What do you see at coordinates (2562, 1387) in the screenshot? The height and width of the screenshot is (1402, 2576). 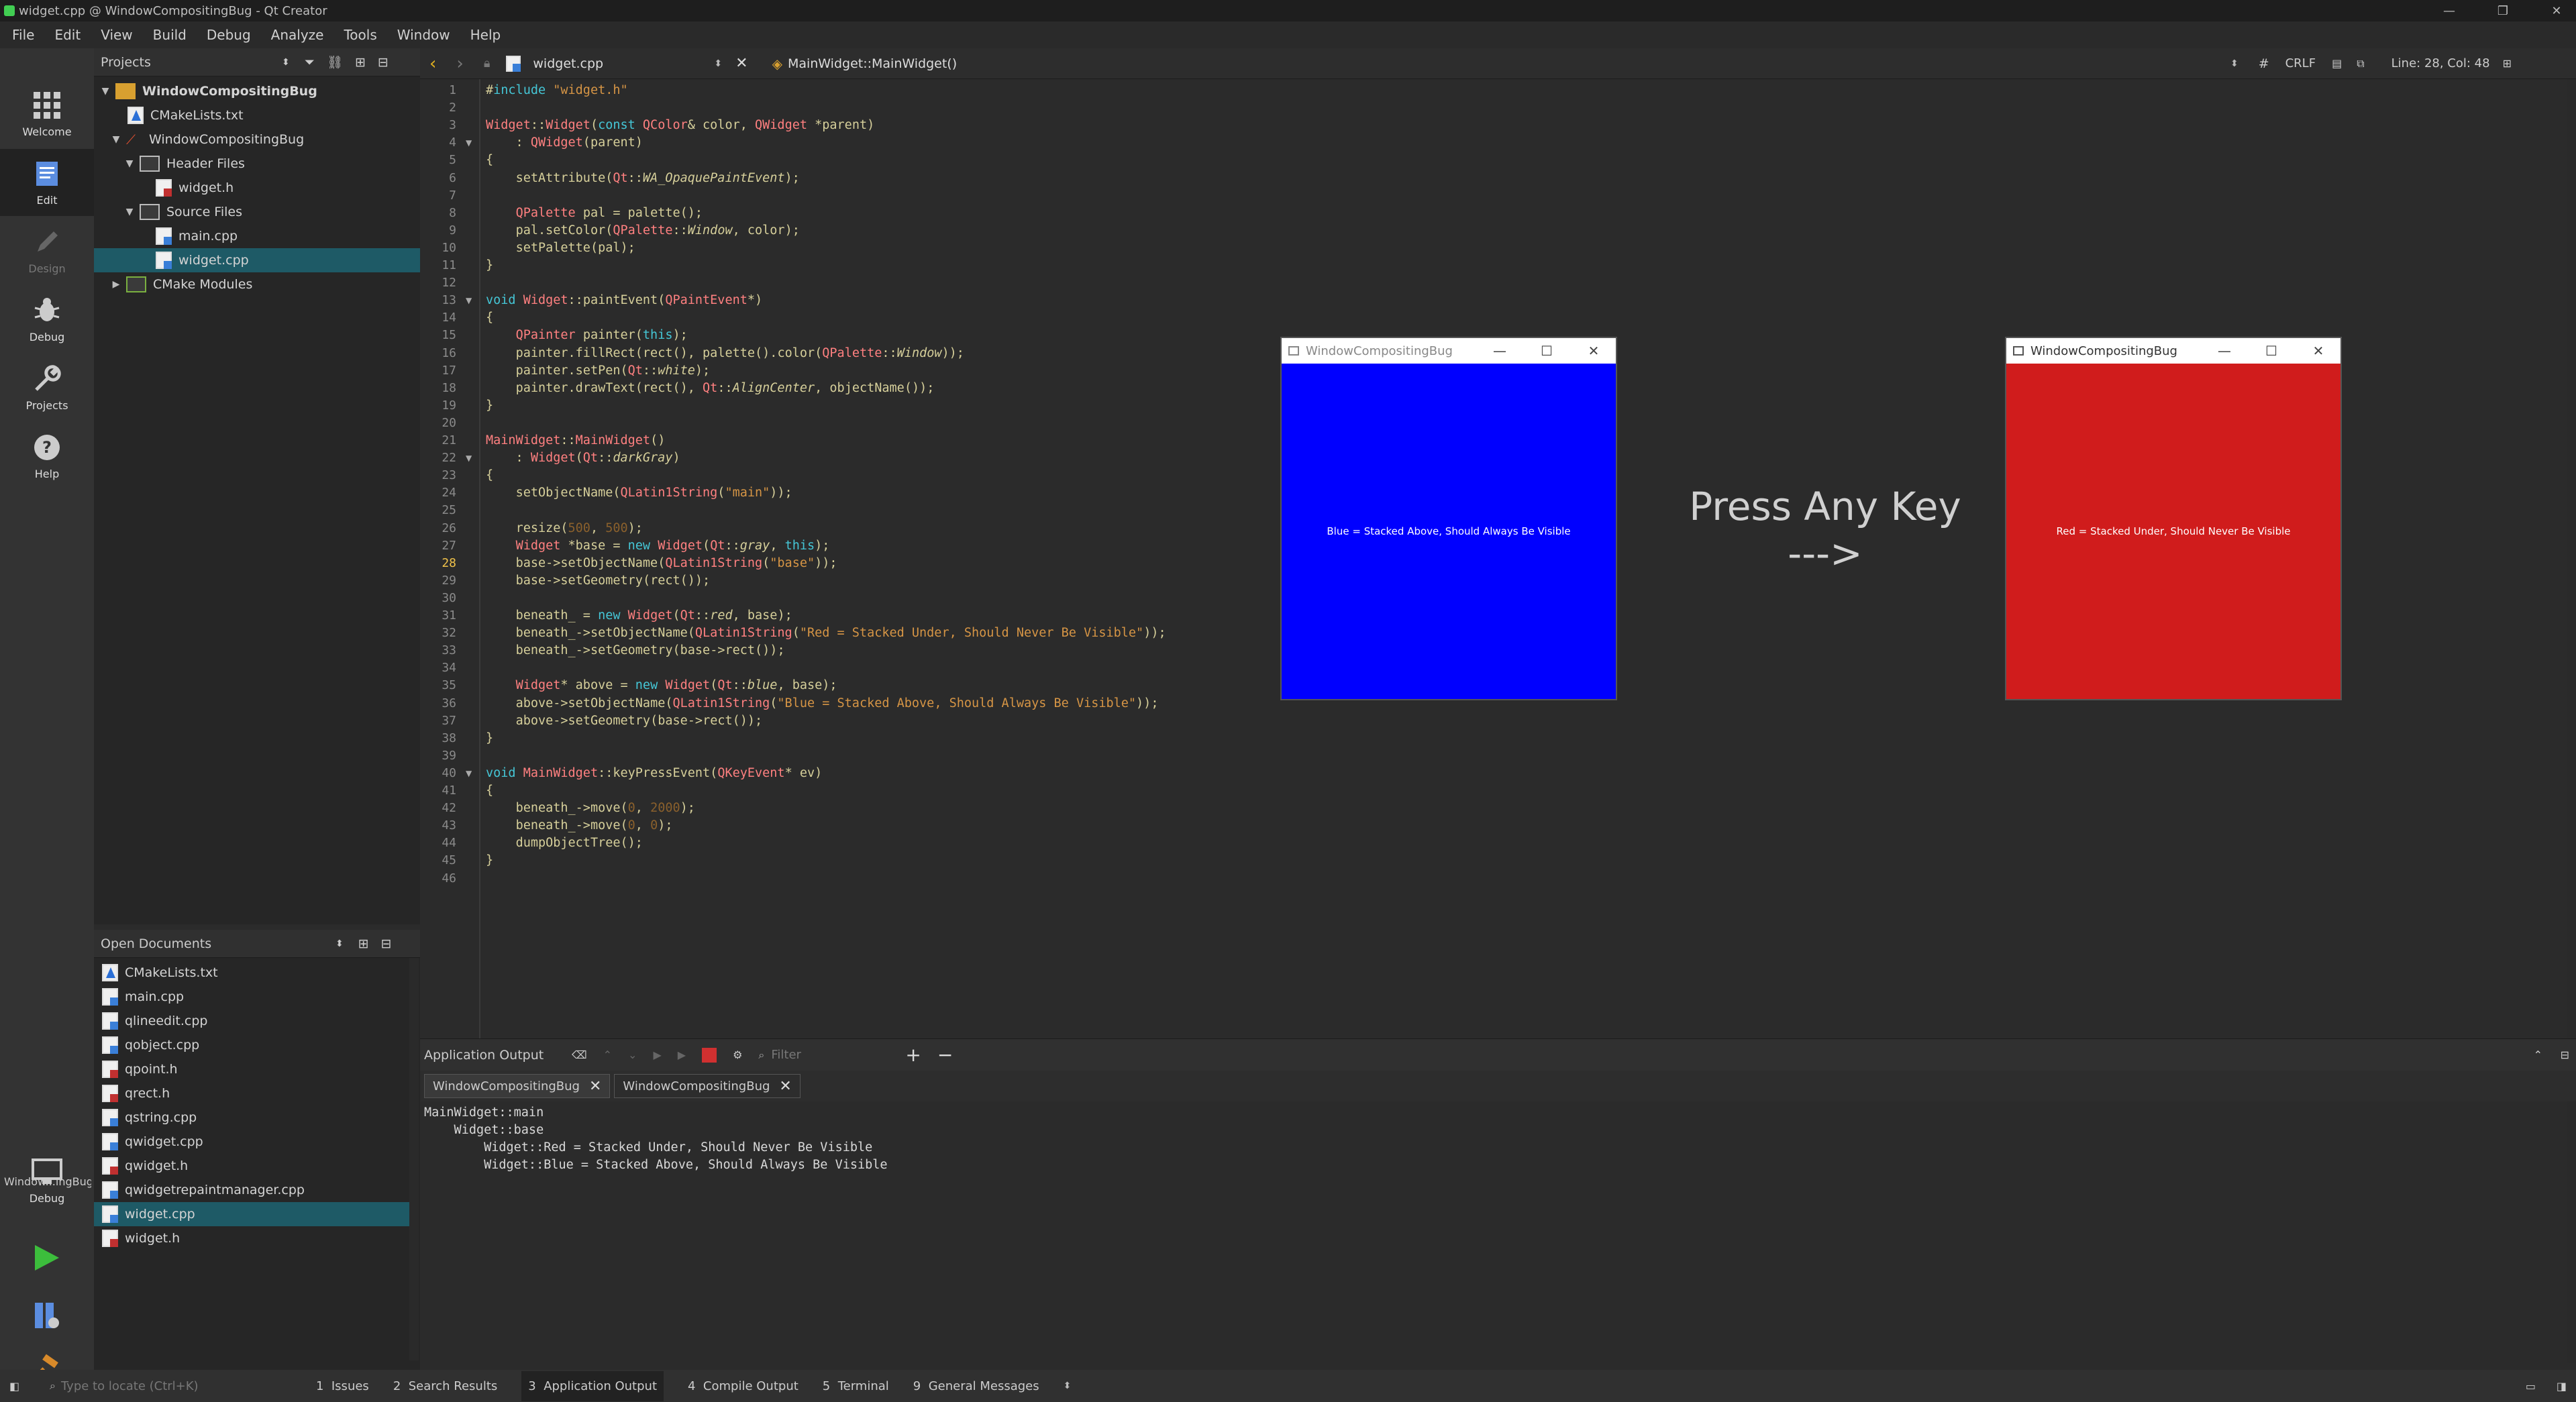 I see `toggle-right-sidebar-icon: ◨` at bounding box center [2562, 1387].